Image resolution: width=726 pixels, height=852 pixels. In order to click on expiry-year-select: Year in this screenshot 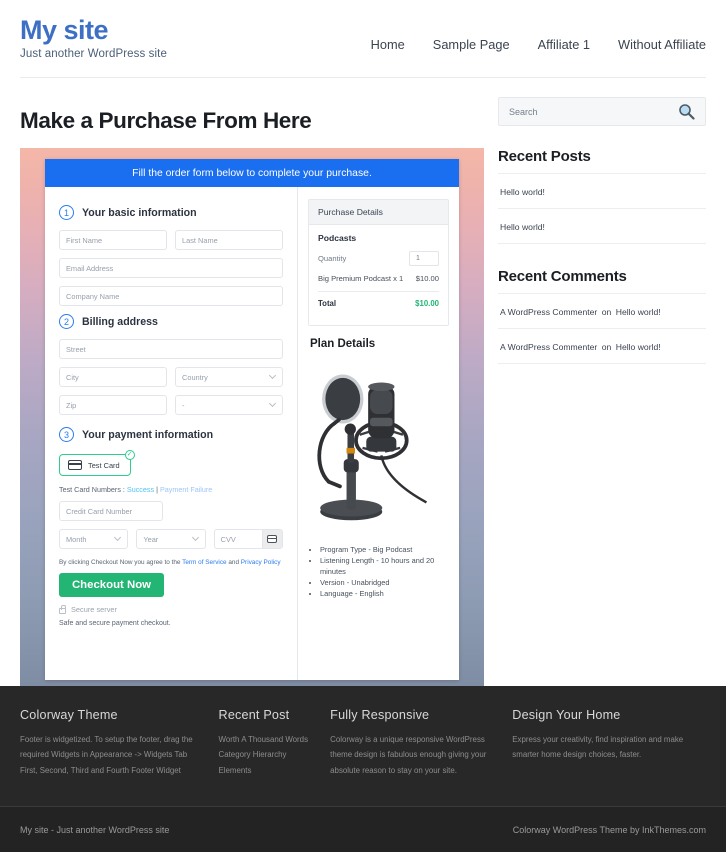, I will do `click(171, 539)`.